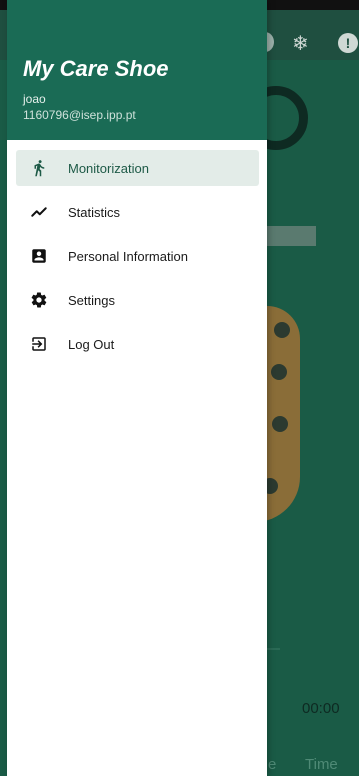 The height and width of the screenshot is (776, 359). Describe the element at coordinates (79, 115) in the screenshot. I see `user-email: 1160796@isep.ipp.pt` at that location.